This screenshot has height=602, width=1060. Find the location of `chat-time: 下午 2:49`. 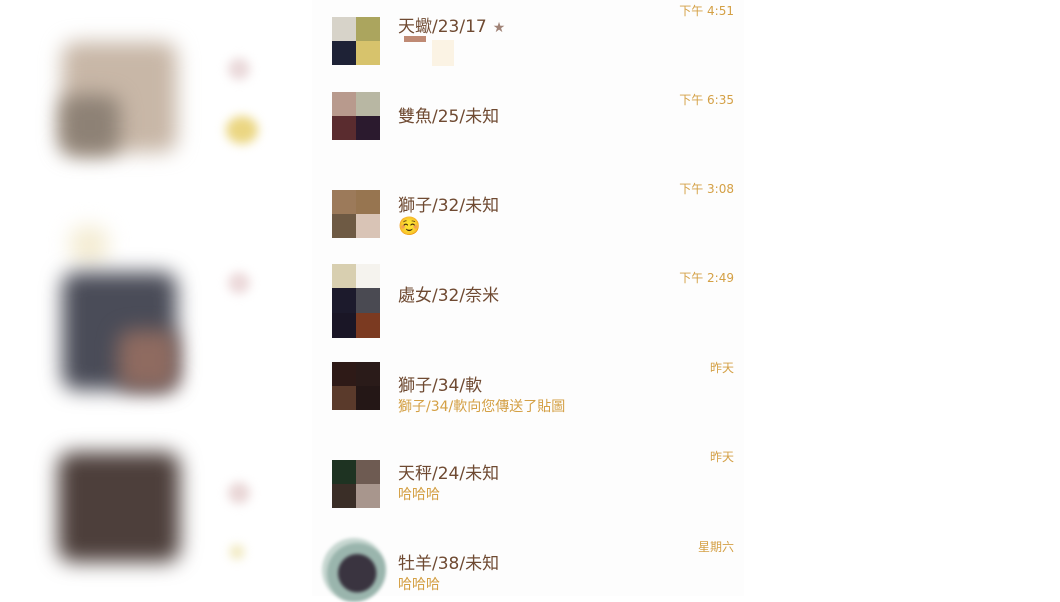

chat-time: 下午 2:49 is located at coordinates (706, 278).